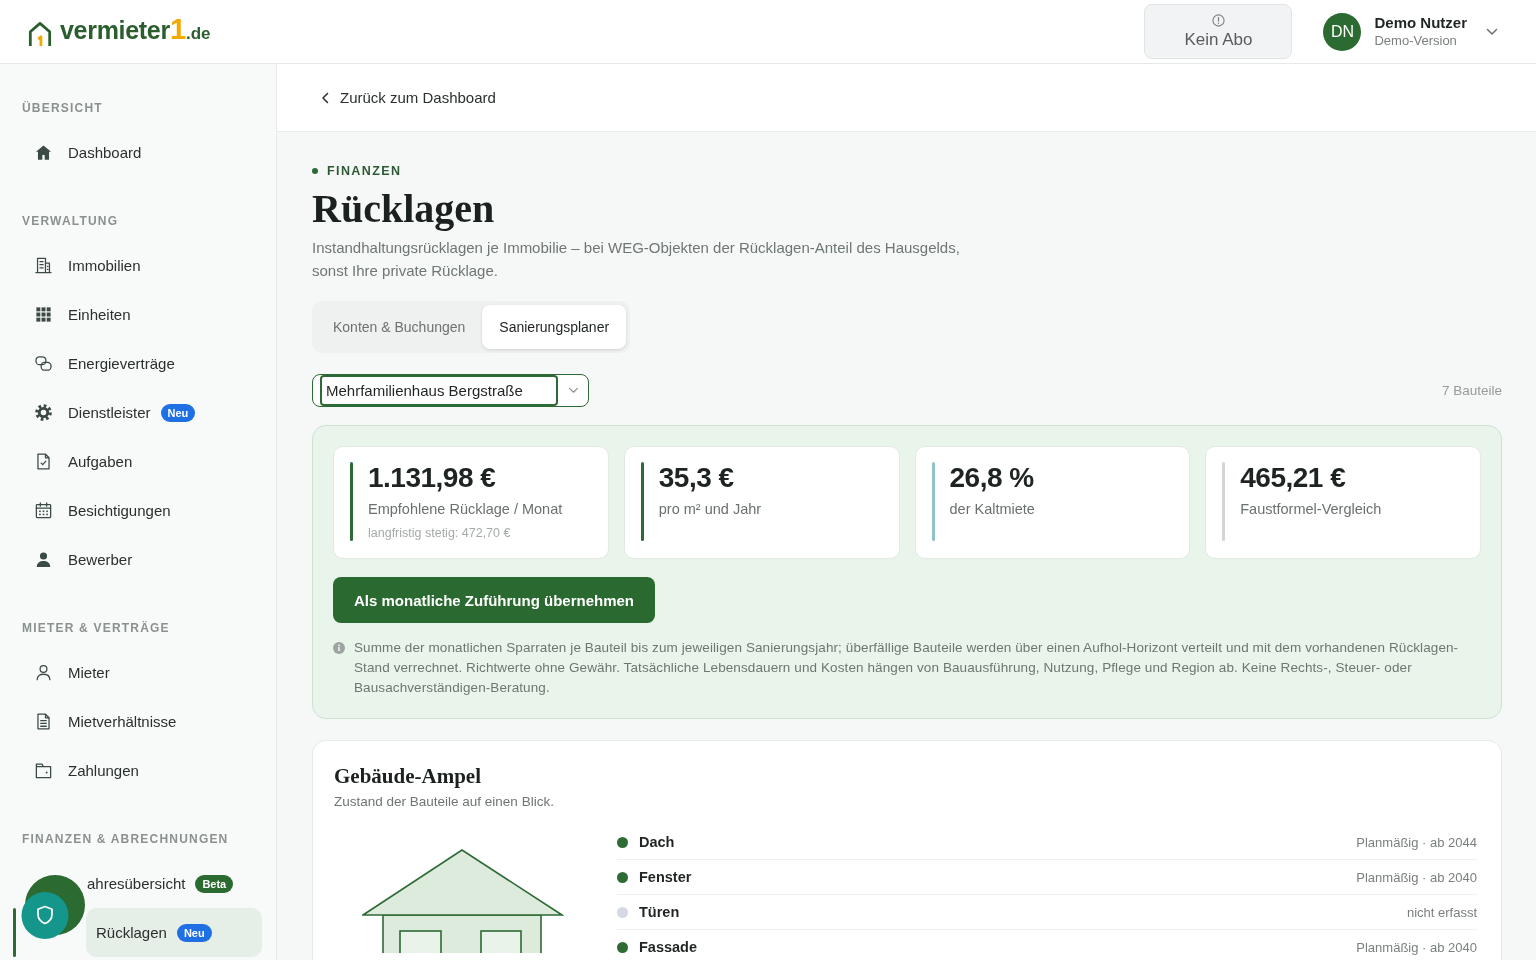 Image resolution: width=1536 pixels, height=960 pixels. I want to click on nav-item: Dashboard, so click(138, 152).